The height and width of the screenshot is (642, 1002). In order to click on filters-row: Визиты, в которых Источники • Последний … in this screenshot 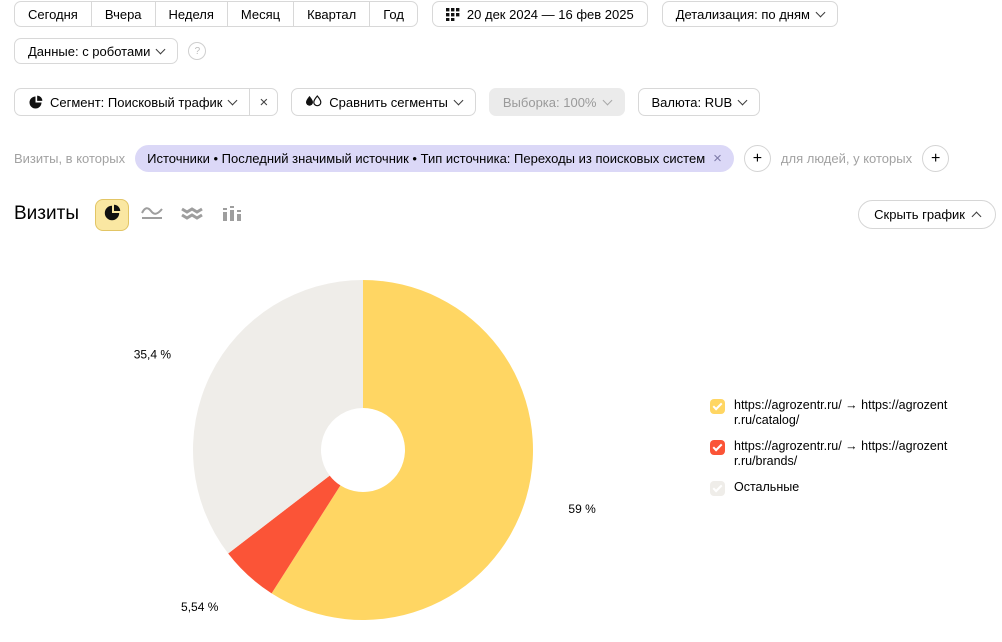, I will do `click(482, 158)`.